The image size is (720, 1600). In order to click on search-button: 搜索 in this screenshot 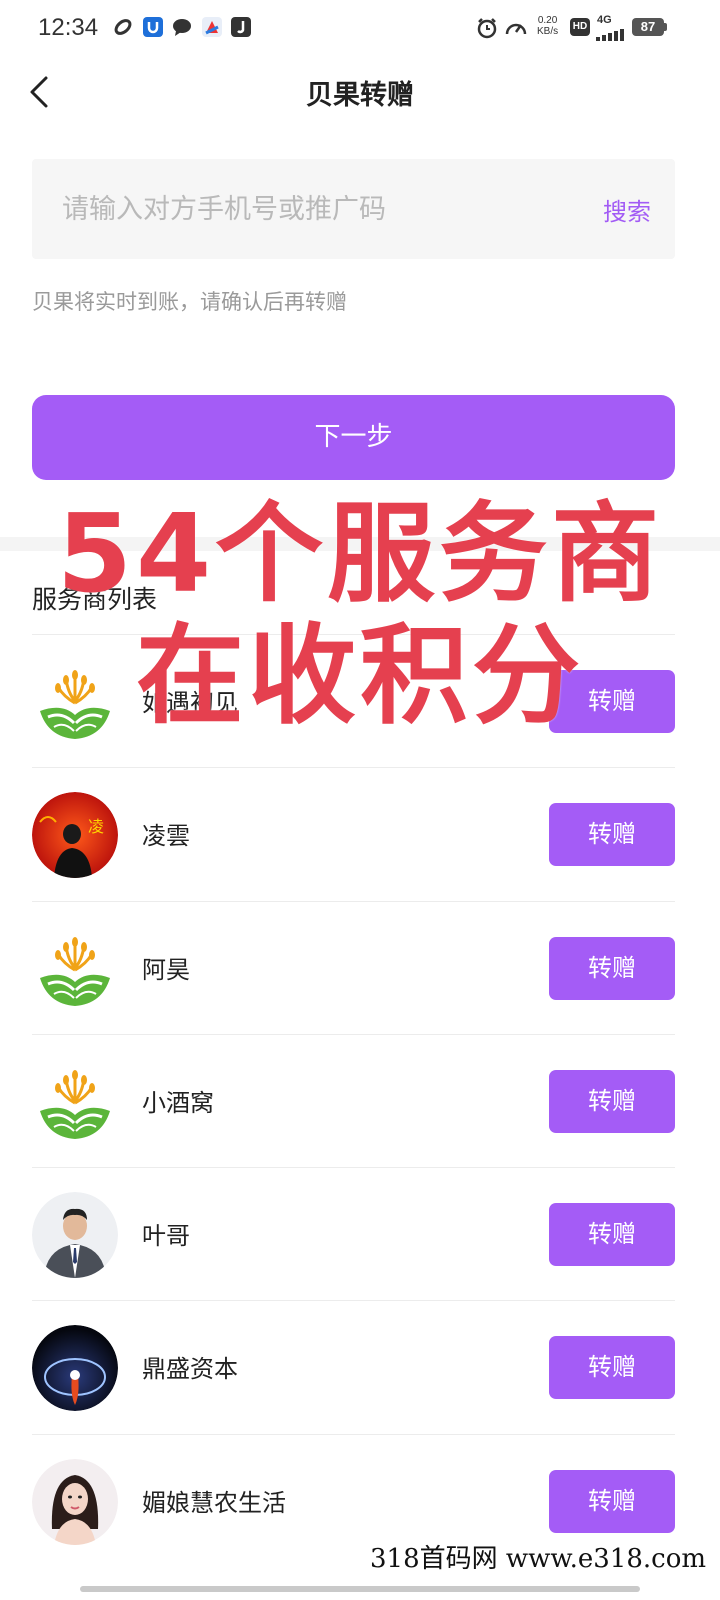, I will do `click(627, 209)`.